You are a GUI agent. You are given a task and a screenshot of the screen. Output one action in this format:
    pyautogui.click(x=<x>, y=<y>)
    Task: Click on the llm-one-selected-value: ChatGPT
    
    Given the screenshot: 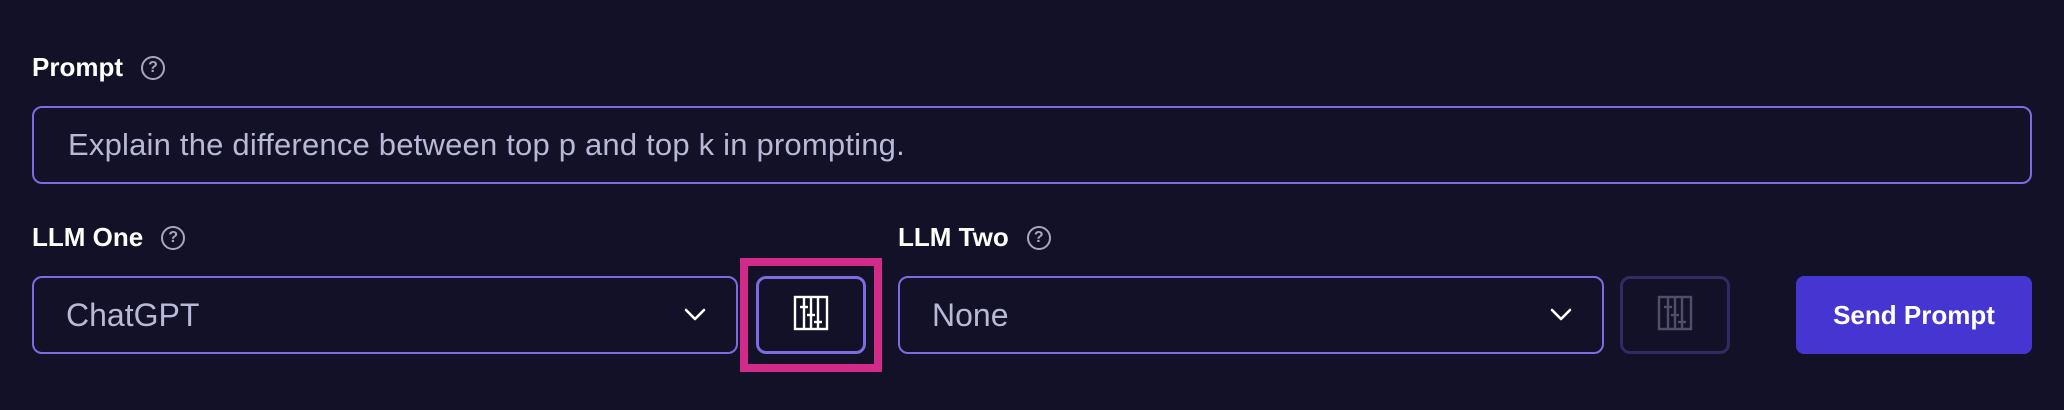 What is the action you would take?
    pyautogui.click(x=133, y=314)
    